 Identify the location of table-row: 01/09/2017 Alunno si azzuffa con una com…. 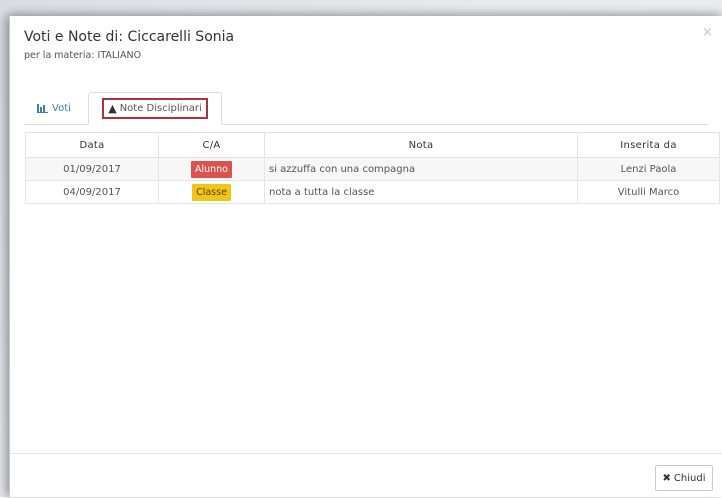
(372, 169).